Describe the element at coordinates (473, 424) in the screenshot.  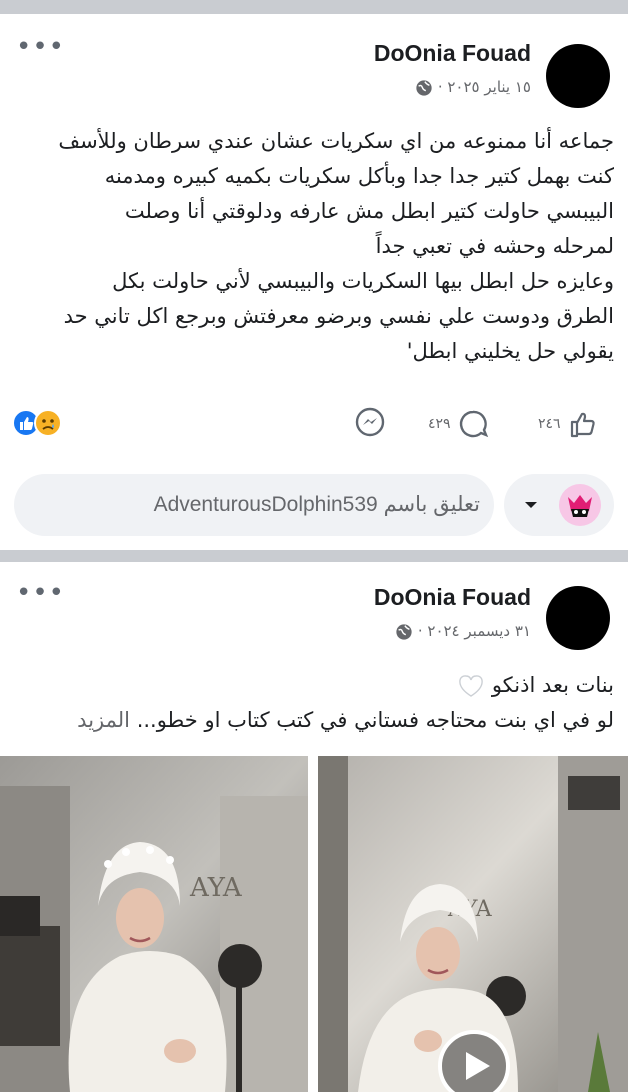
I see `comment-icon` at that location.